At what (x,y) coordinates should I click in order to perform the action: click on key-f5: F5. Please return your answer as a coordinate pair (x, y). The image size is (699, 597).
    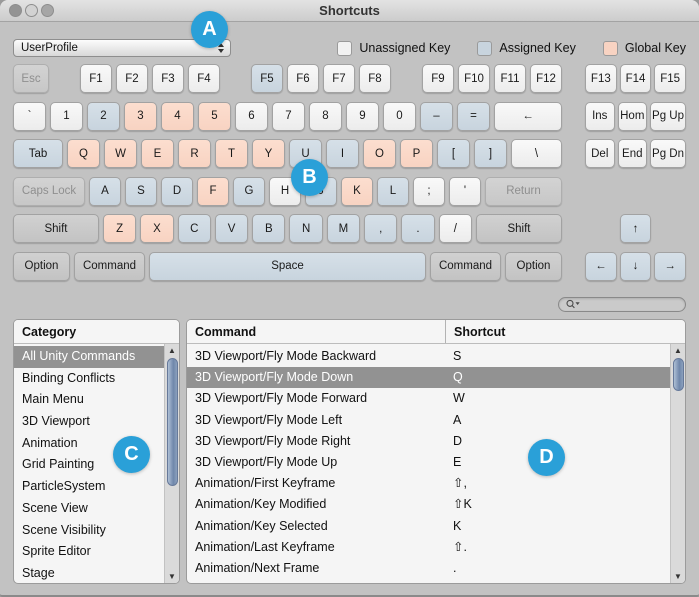
    Looking at the image, I should click on (267, 78).